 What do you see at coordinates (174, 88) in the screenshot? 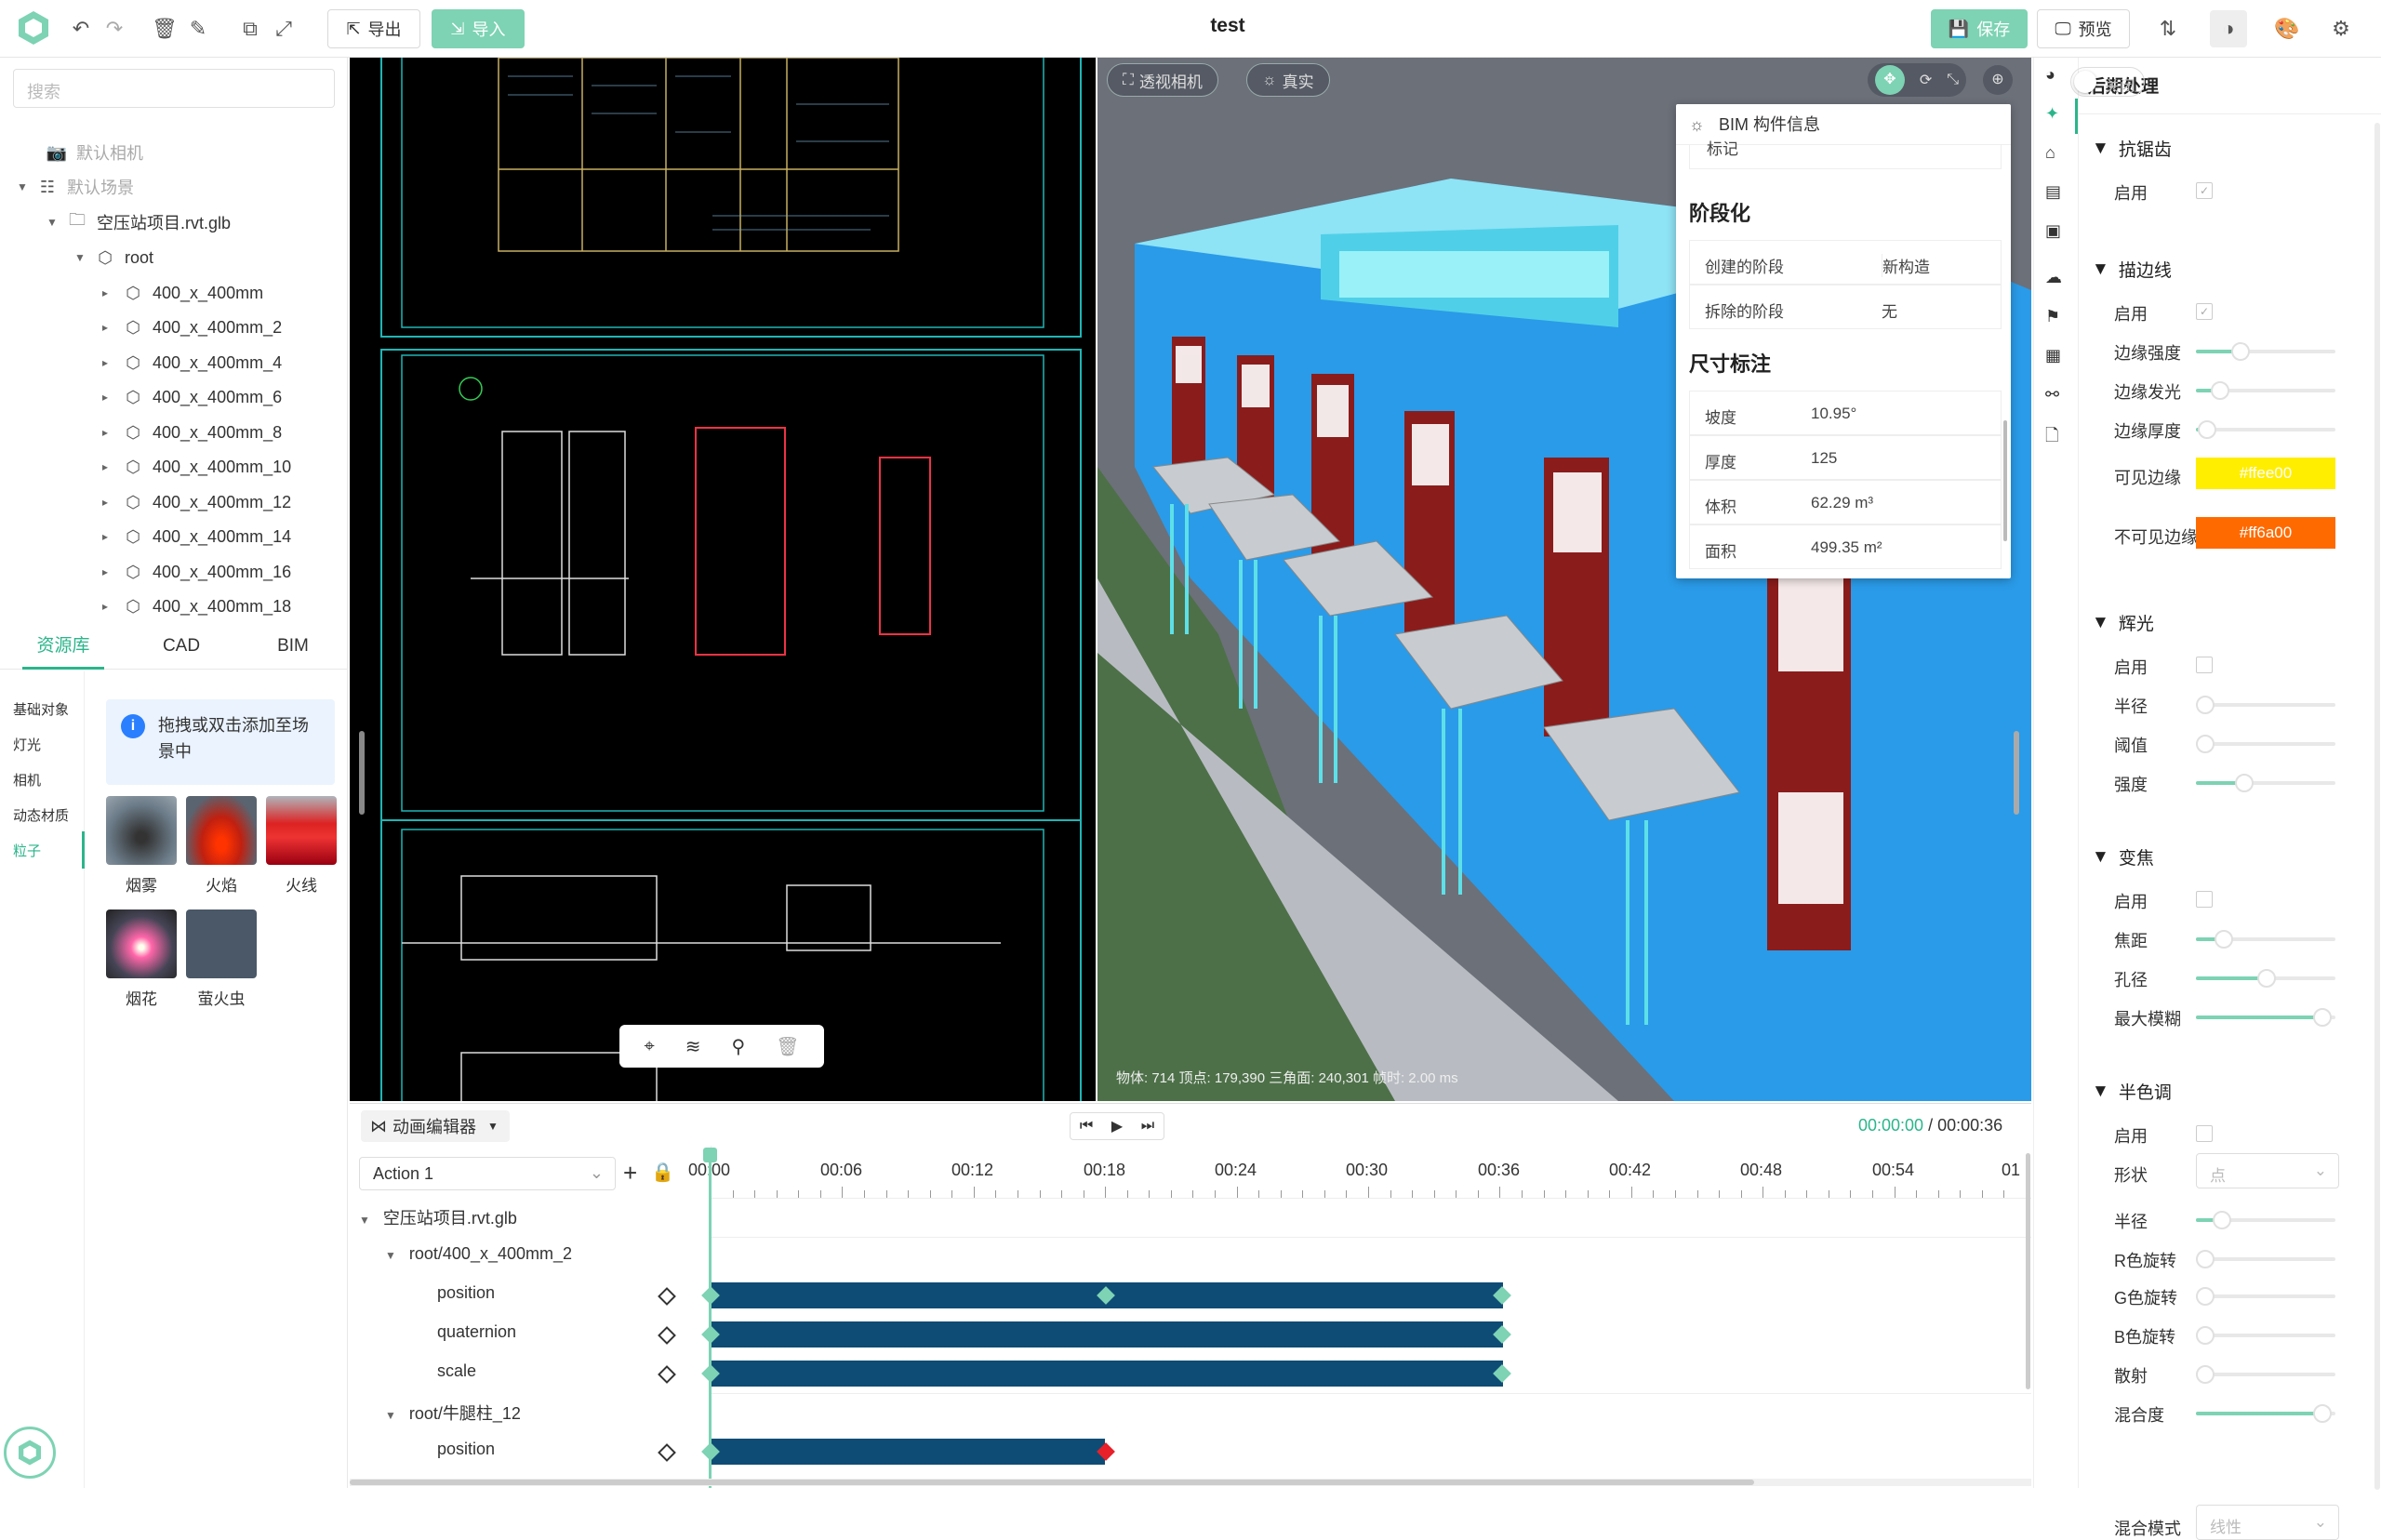
I see `search-input: 搜索` at bounding box center [174, 88].